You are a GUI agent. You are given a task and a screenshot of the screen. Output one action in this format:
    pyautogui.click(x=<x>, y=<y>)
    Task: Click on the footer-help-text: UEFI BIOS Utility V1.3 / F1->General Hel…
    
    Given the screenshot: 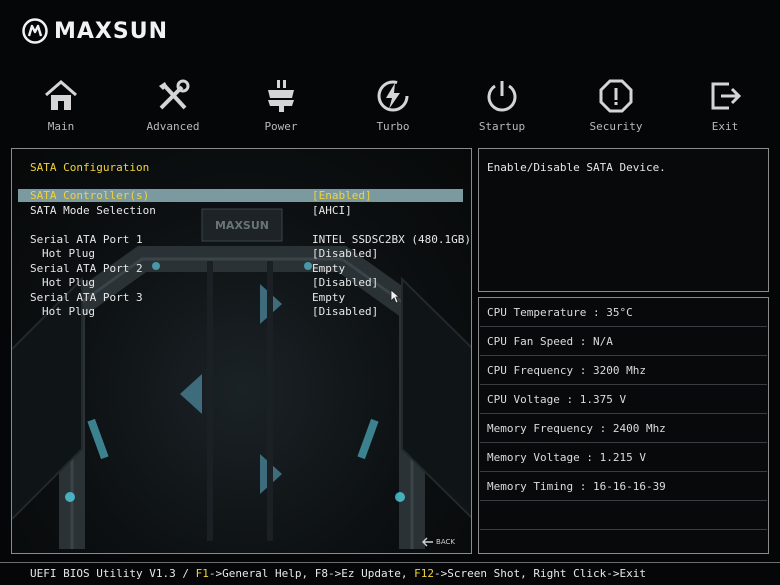 What is the action you would take?
    pyautogui.click(x=338, y=573)
    